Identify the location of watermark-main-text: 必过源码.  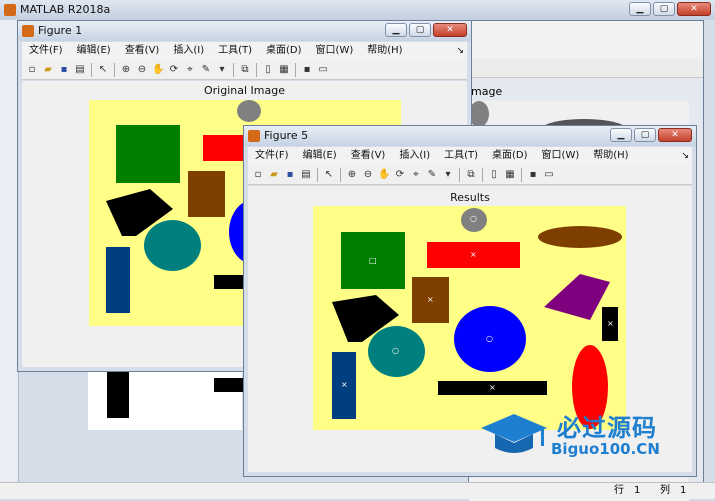
(607, 428).